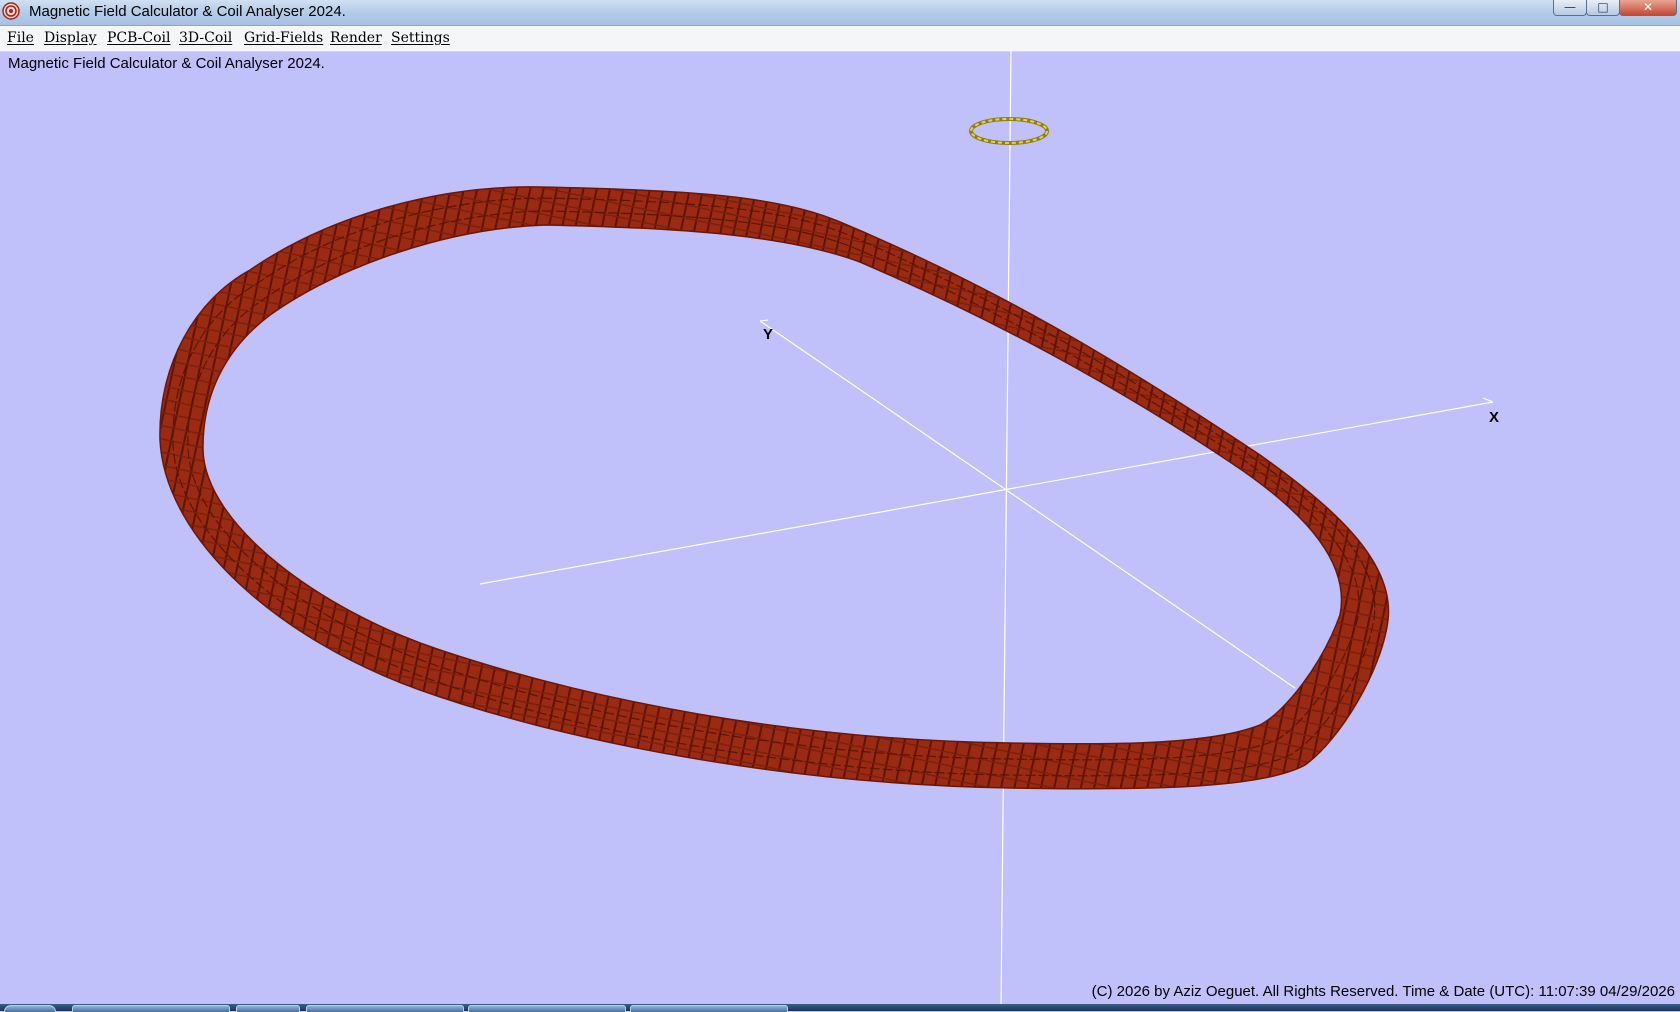  I want to click on menu-settings: Settings, so click(420, 38).